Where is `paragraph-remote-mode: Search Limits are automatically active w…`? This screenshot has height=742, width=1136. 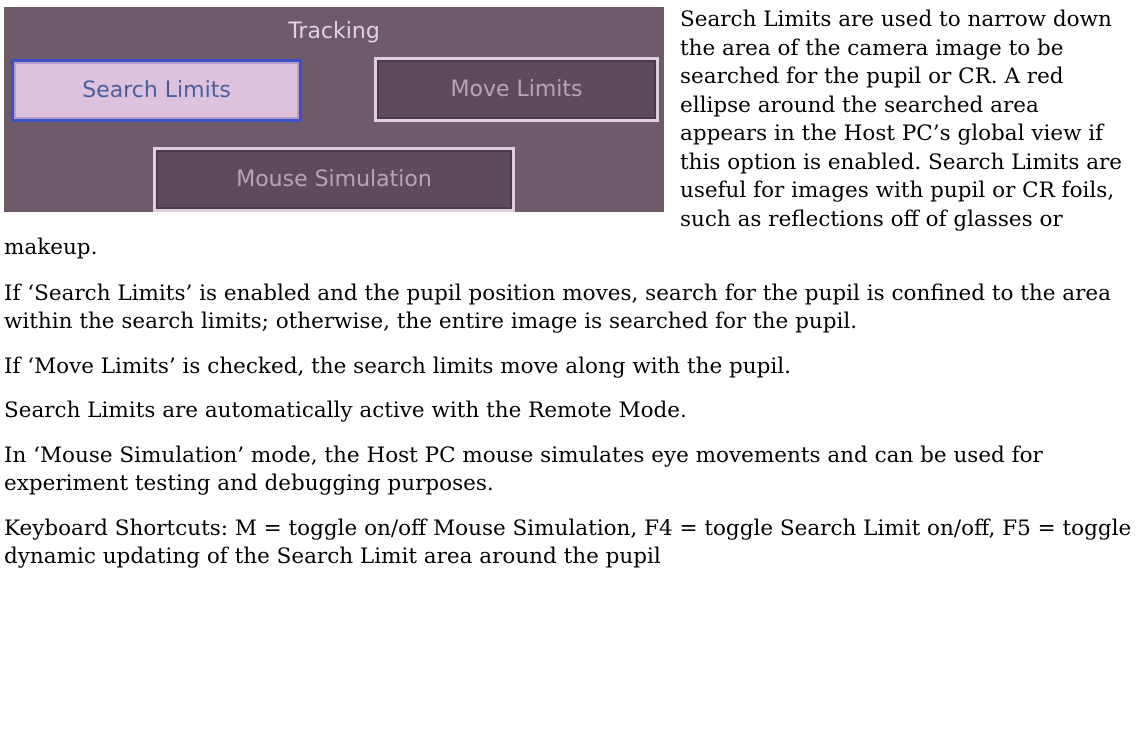 paragraph-remote-mode: Search Limits are automatically active w… is located at coordinates (345, 410).